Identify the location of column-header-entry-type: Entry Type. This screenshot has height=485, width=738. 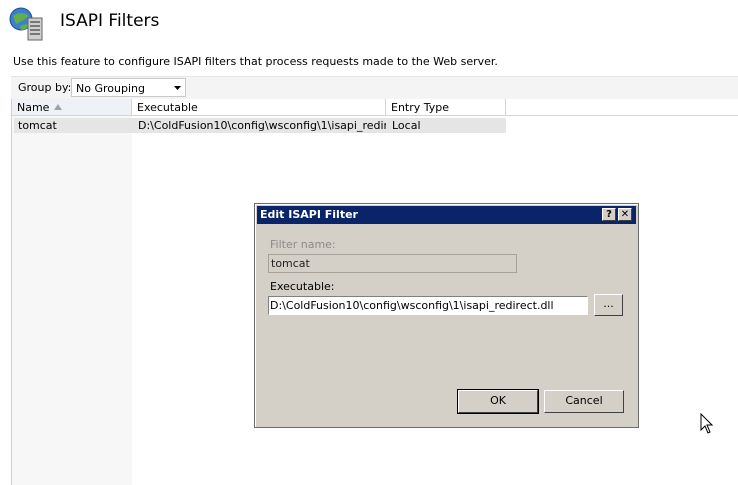
(446, 107).